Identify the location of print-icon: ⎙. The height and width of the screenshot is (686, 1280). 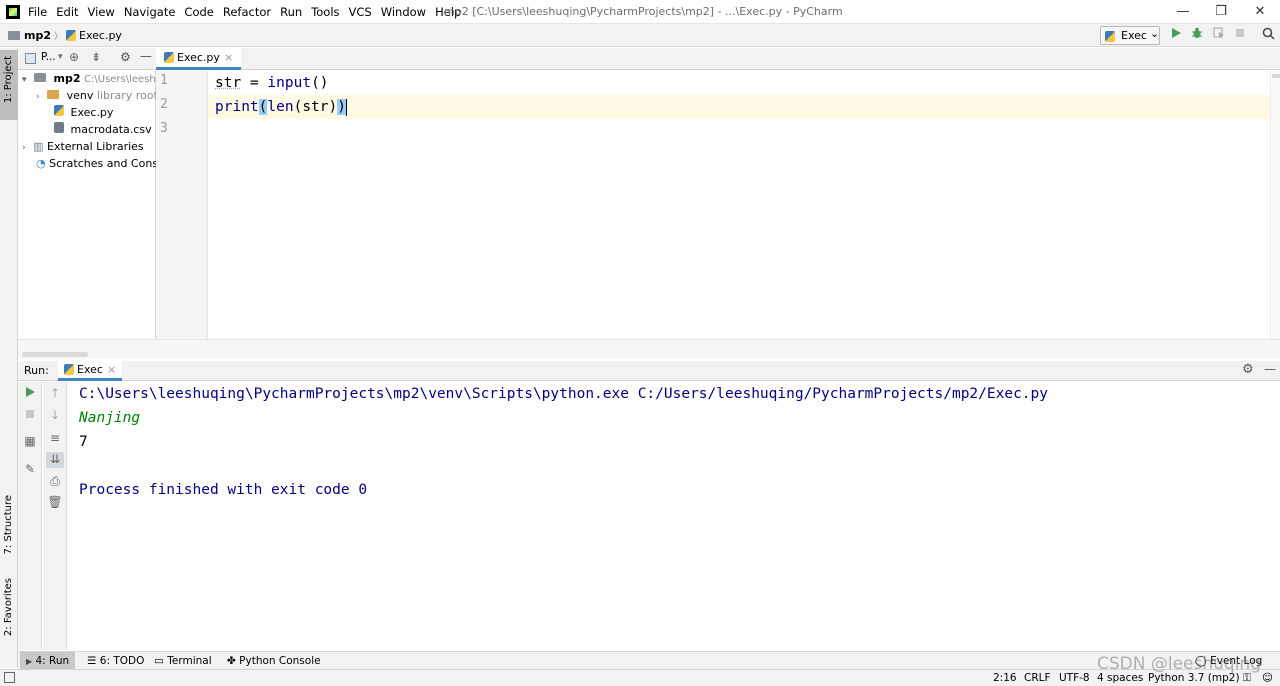
(55, 481).